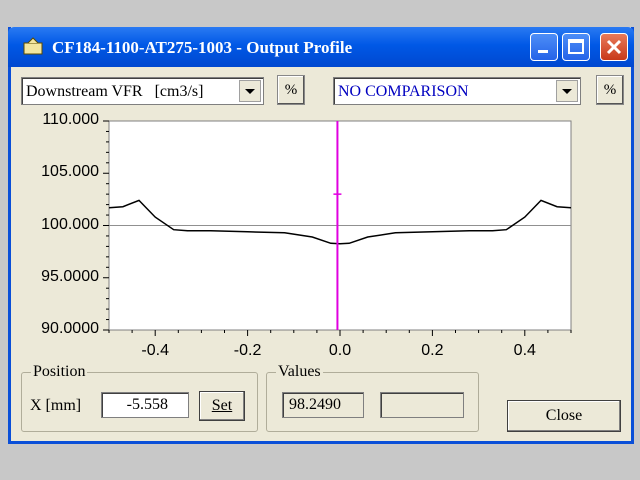 This screenshot has width=640, height=480. I want to click on x-tick-label: 0.4, so click(524, 350).